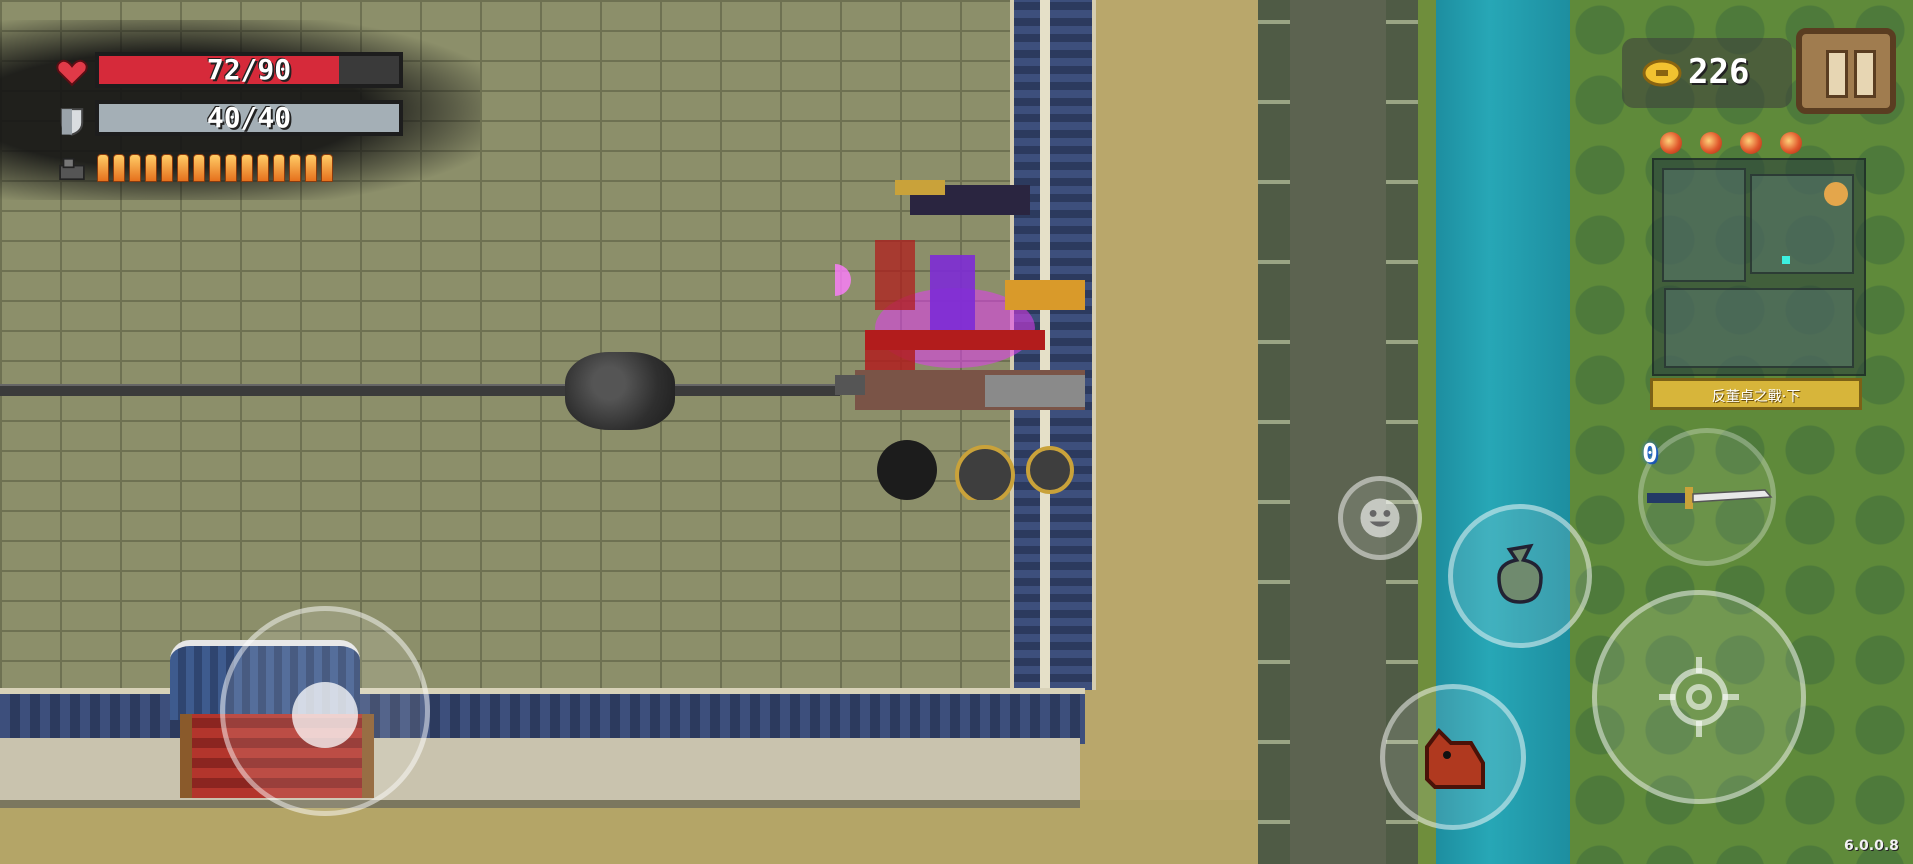 The width and height of the screenshot is (1913, 864). I want to click on katana-icon, so click(1710, 498).